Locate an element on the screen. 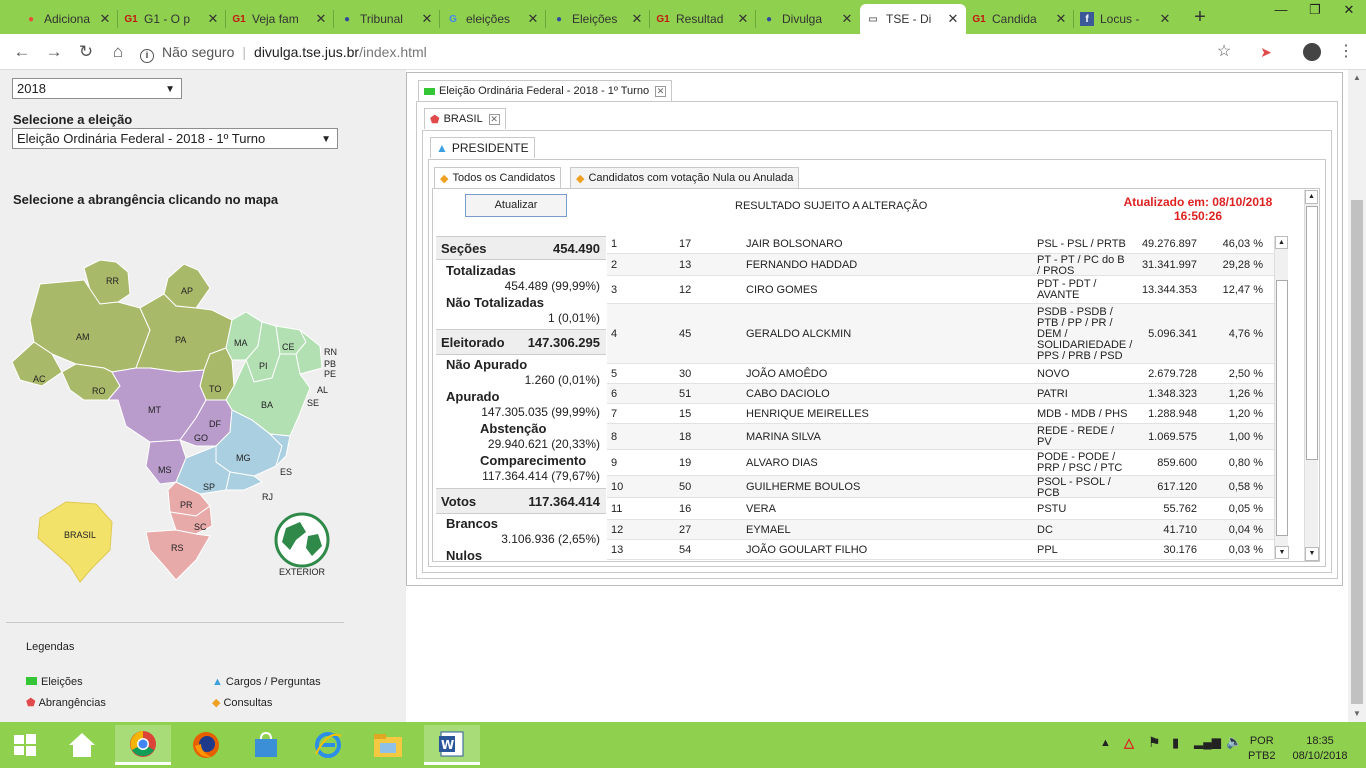 The height and width of the screenshot is (768, 1366). keyboard-language: POR PTB2 is located at coordinates (1262, 749).